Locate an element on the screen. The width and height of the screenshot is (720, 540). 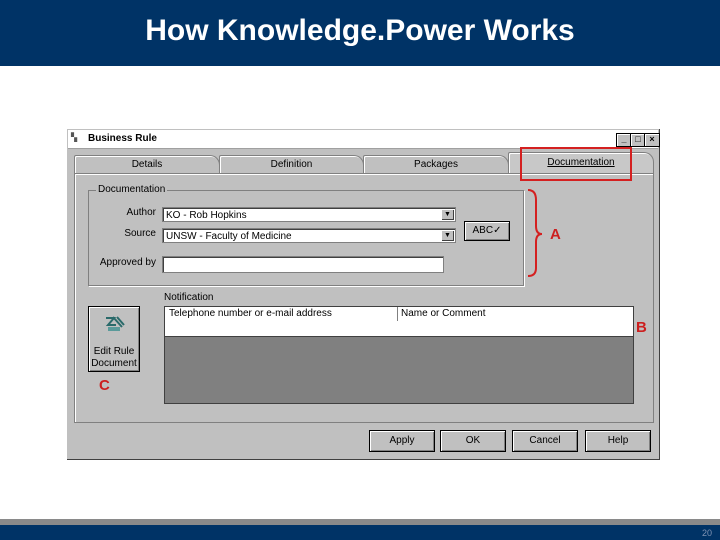
edit-rule-line2: Document is located at coordinates (114, 363).